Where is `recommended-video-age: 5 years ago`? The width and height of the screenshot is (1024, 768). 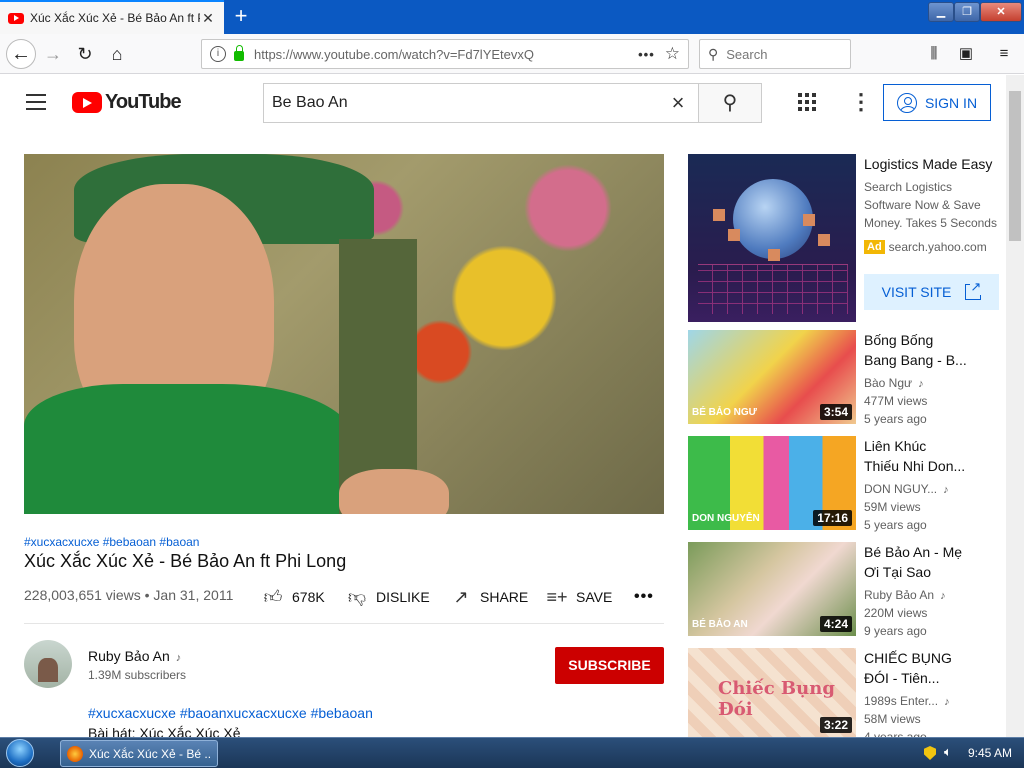
recommended-video-age: 5 years ago is located at coordinates (895, 525).